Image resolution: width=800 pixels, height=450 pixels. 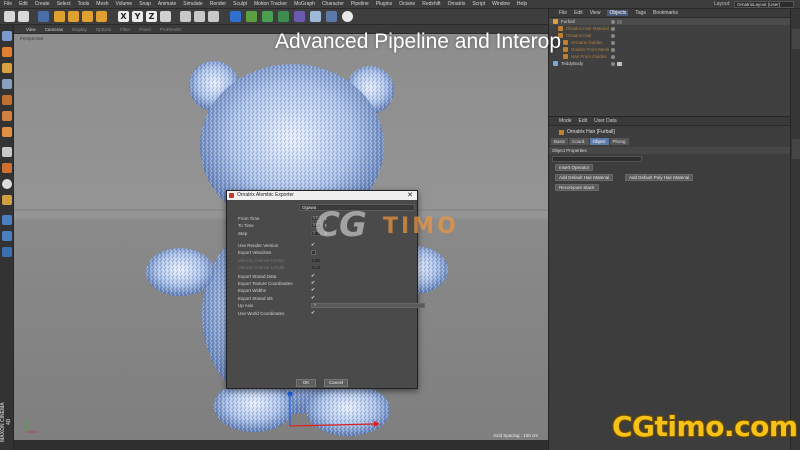 What do you see at coordinates (669, 21) in the screenshot?
I see `object-row: Furball` at bounding box center [669, 21].